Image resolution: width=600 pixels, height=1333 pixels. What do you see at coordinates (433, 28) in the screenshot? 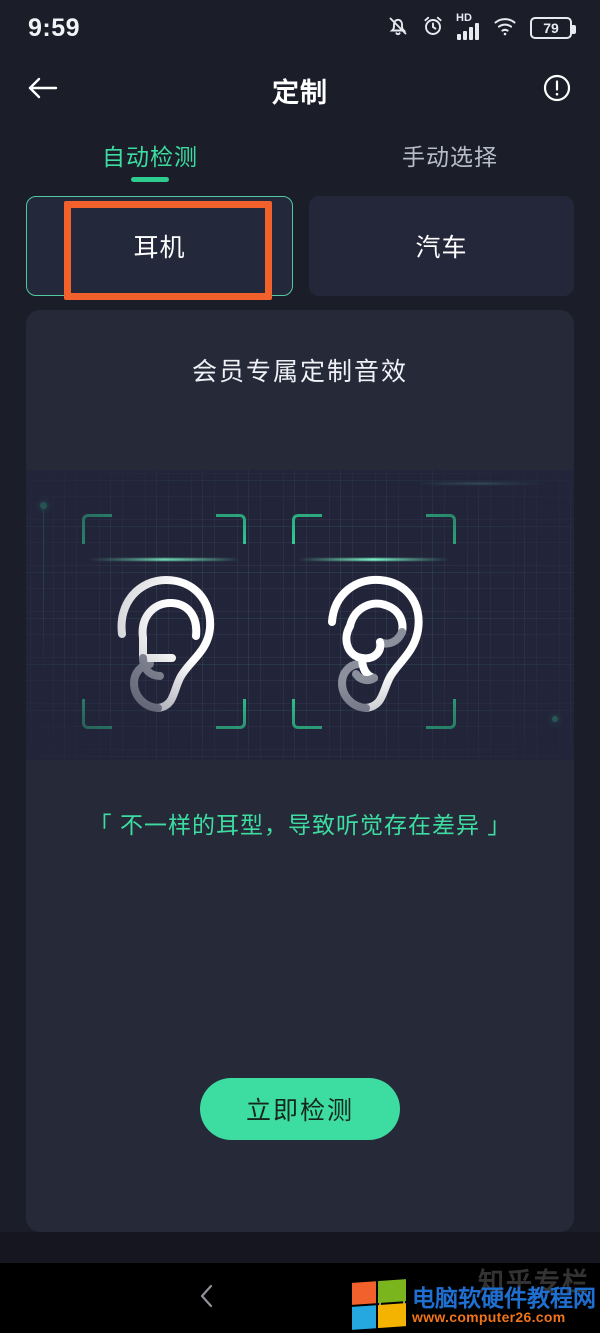
I see `alarm-clock-icon` at bounding box center [433, 28].